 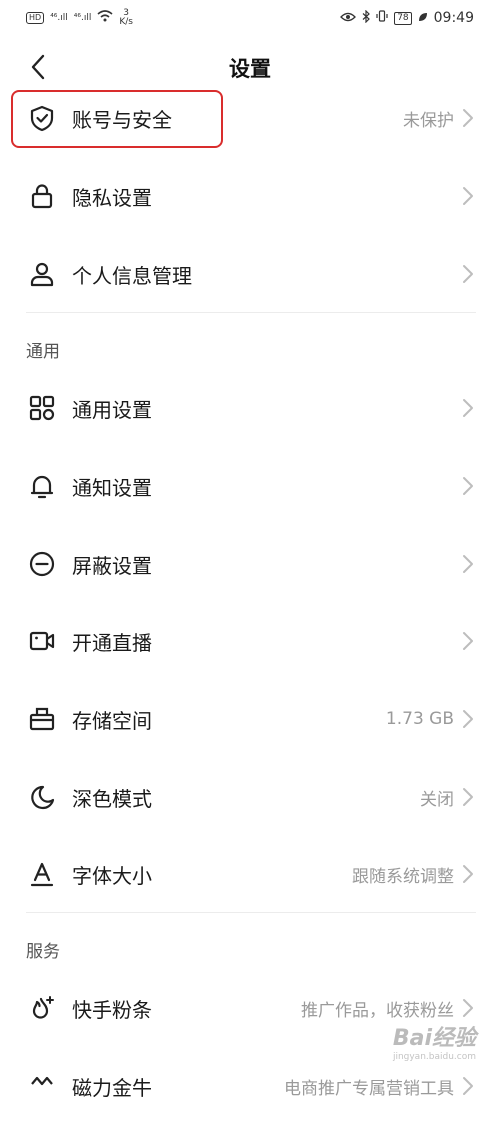 What do you see at coordinates (250, 874) in the screenshot?
I see `settings-item-font-size: 字体大小 跟随系统调整` at bounding box center [250, 874].